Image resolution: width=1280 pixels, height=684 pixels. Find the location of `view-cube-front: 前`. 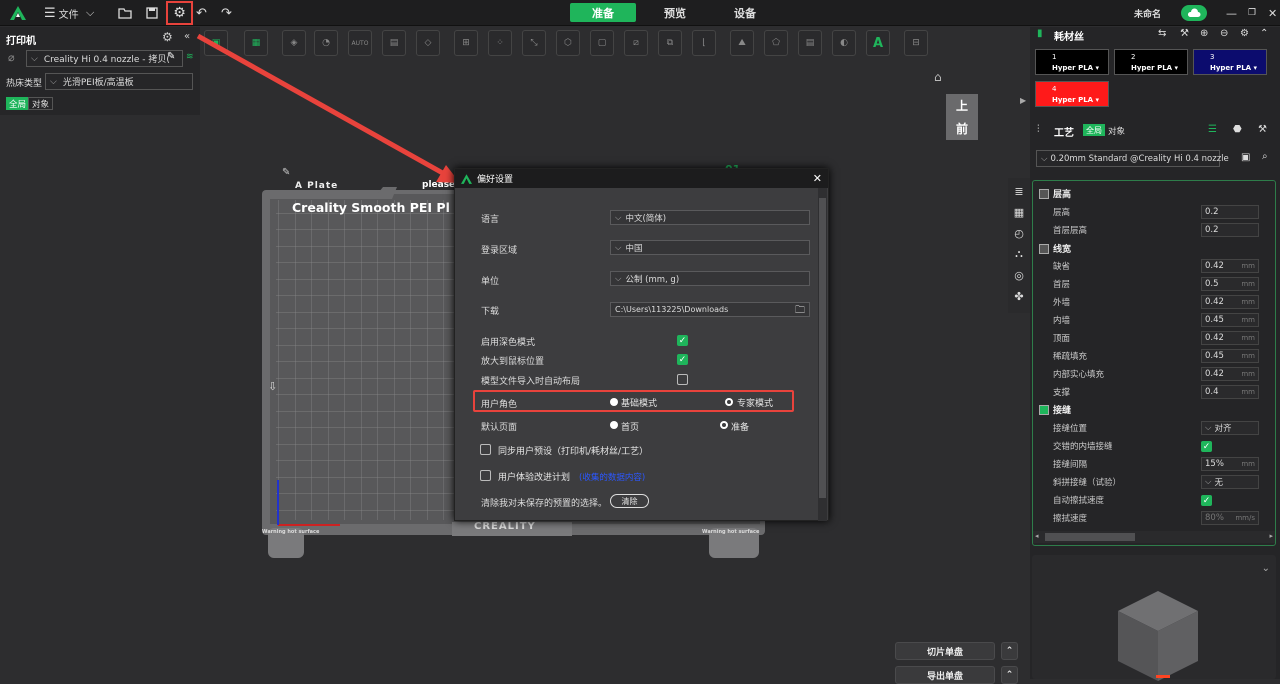

view-cube-front: 前 is located at coordinates (962, 128).